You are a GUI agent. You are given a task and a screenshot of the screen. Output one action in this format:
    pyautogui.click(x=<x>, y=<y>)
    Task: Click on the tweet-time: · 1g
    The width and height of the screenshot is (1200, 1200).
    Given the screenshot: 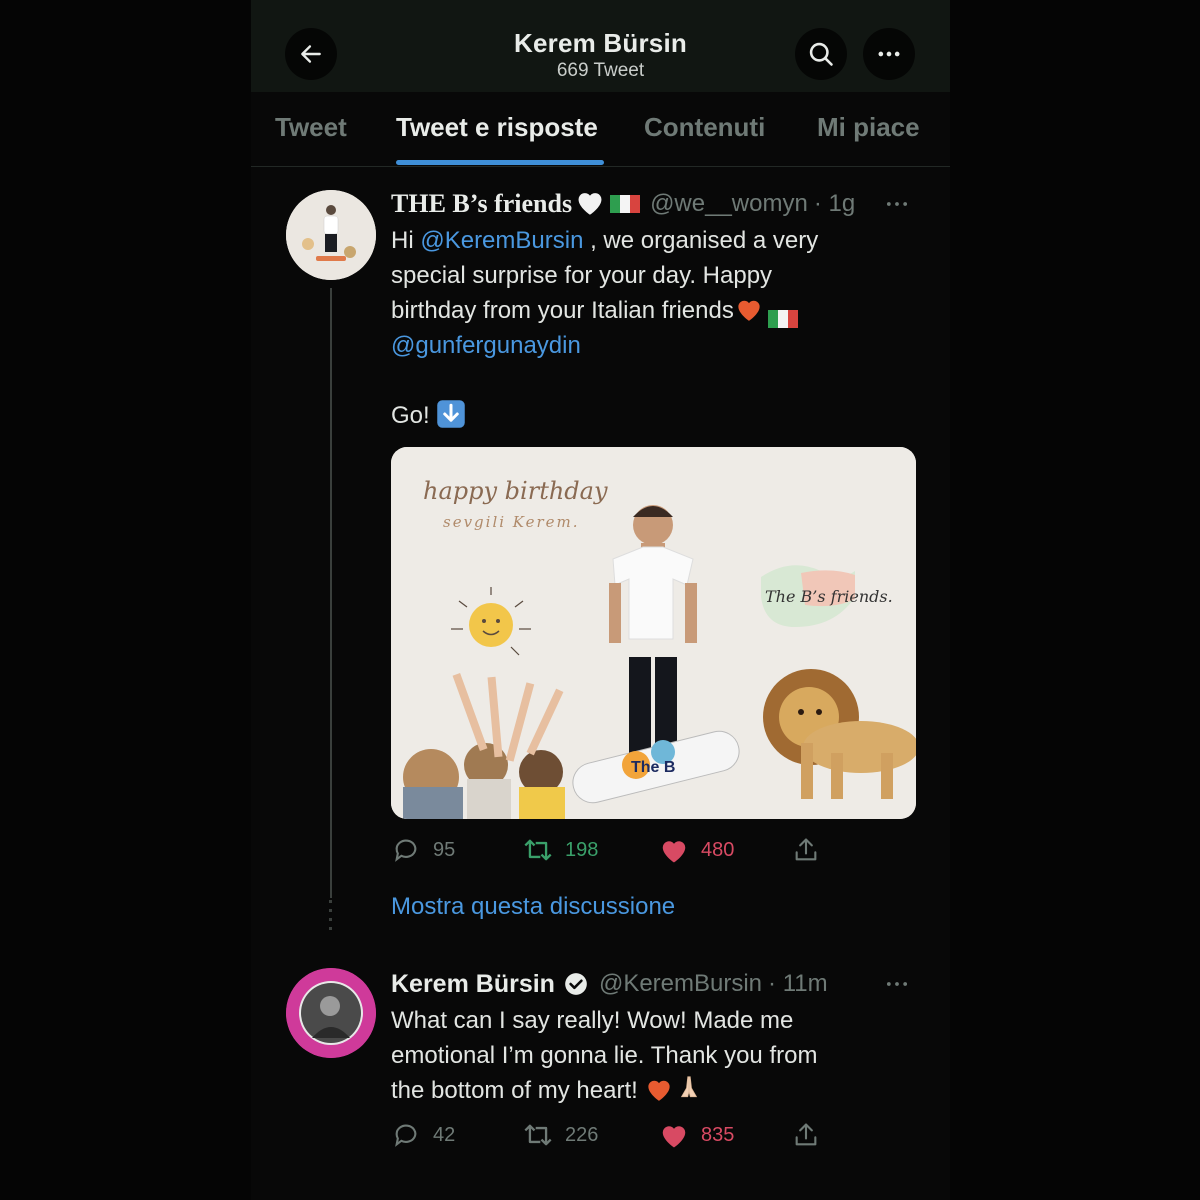 What is the action you would take?
    pyautogui.click(x=834, y=203)
    